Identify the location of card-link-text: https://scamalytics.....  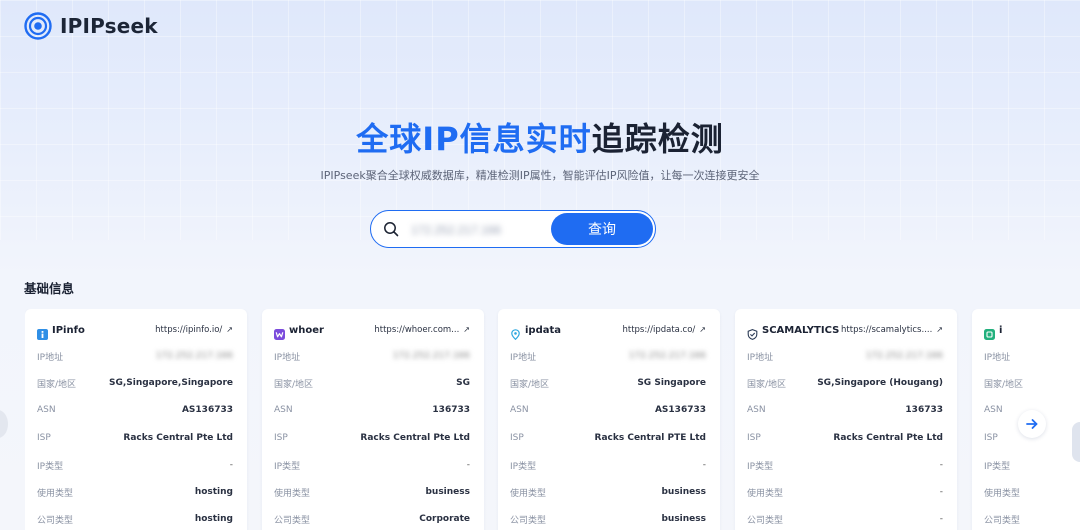
(887, 330).